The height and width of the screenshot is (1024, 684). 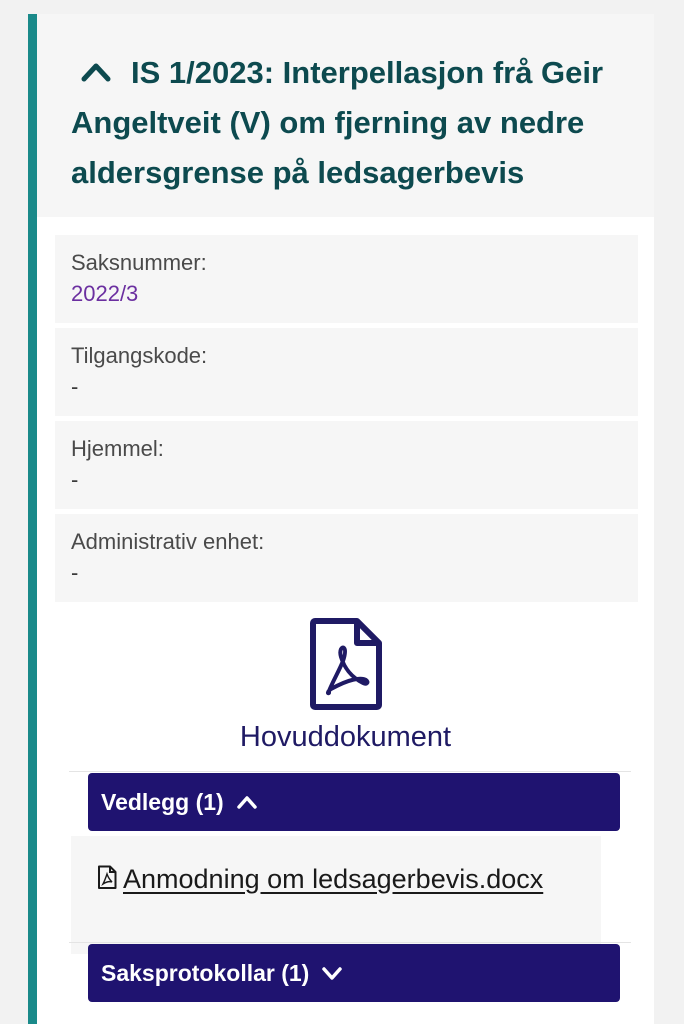 What do you see at coordinates (162, 802) in the screenshot?
I see `attachments-toggle-label: Vedlegg (1)` at bounding box center [162, 802].